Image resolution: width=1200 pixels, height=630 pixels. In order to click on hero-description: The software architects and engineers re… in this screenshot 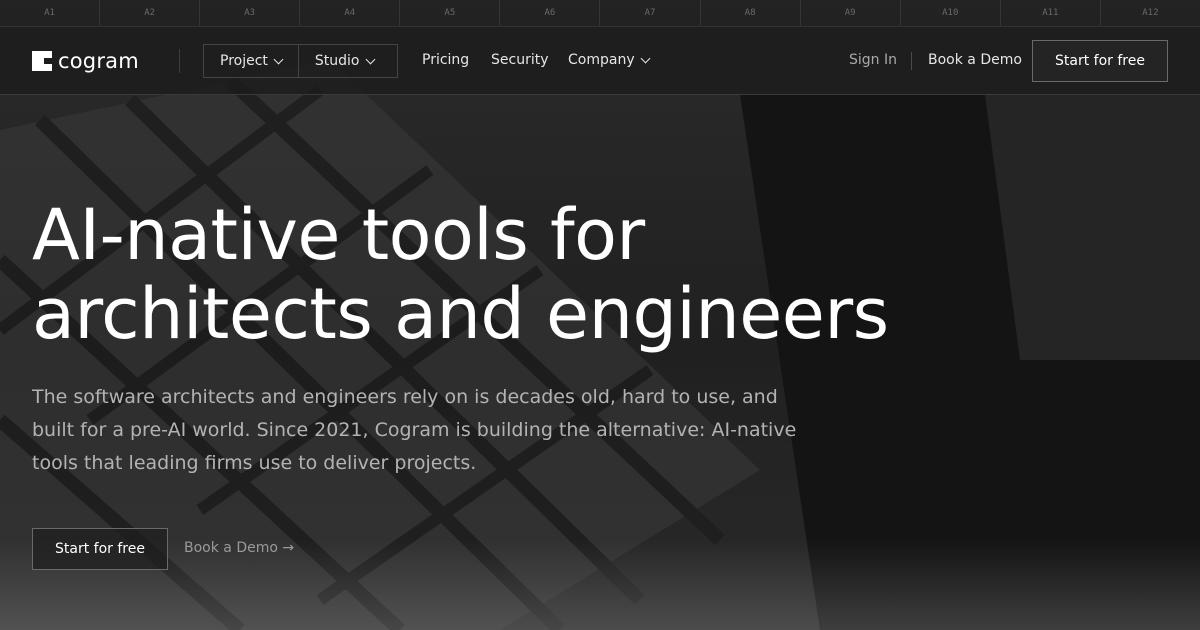, I will do `click(414, 430)`.